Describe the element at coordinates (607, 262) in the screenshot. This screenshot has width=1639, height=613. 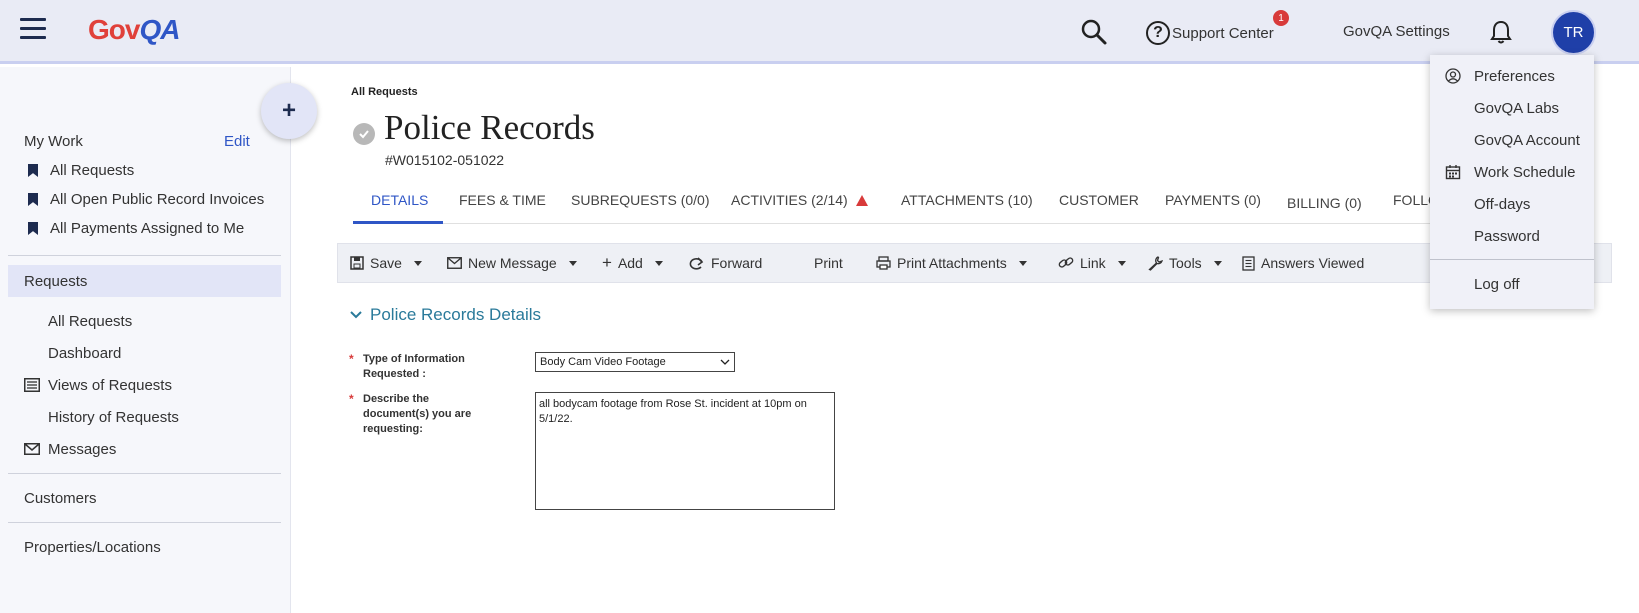
I see `plus-icon: +` at that location.